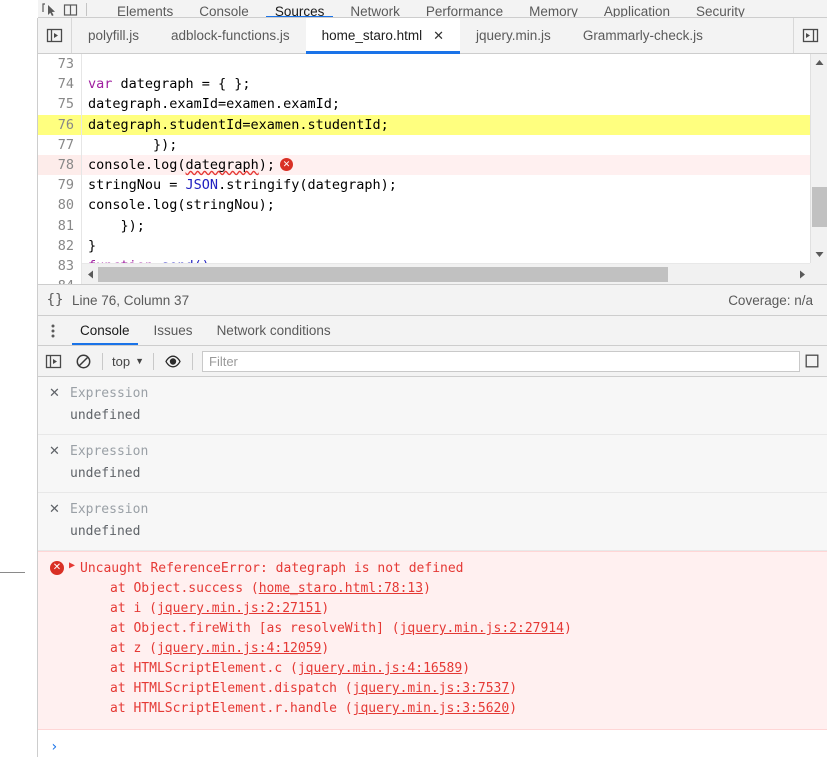  I want to click on filter-input: Filter, so click(501, 361).